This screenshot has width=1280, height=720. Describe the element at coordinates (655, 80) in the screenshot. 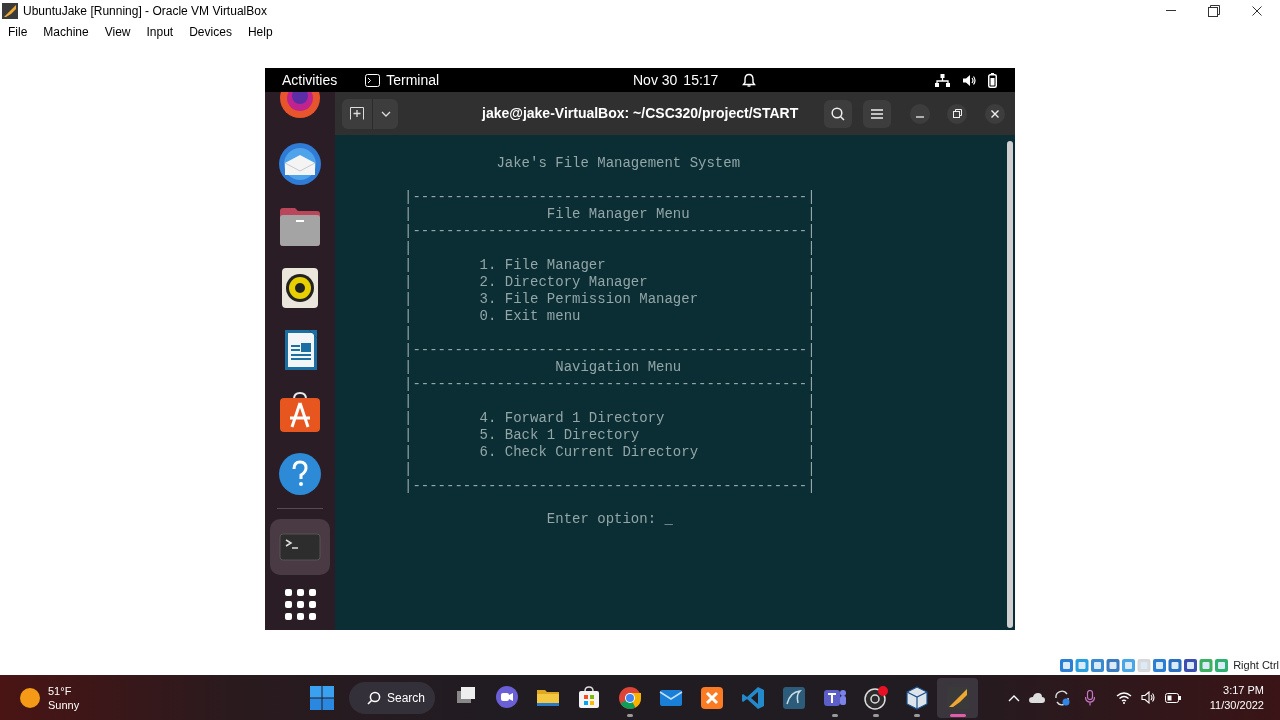

I see `date-label: Nov 30` at that location.